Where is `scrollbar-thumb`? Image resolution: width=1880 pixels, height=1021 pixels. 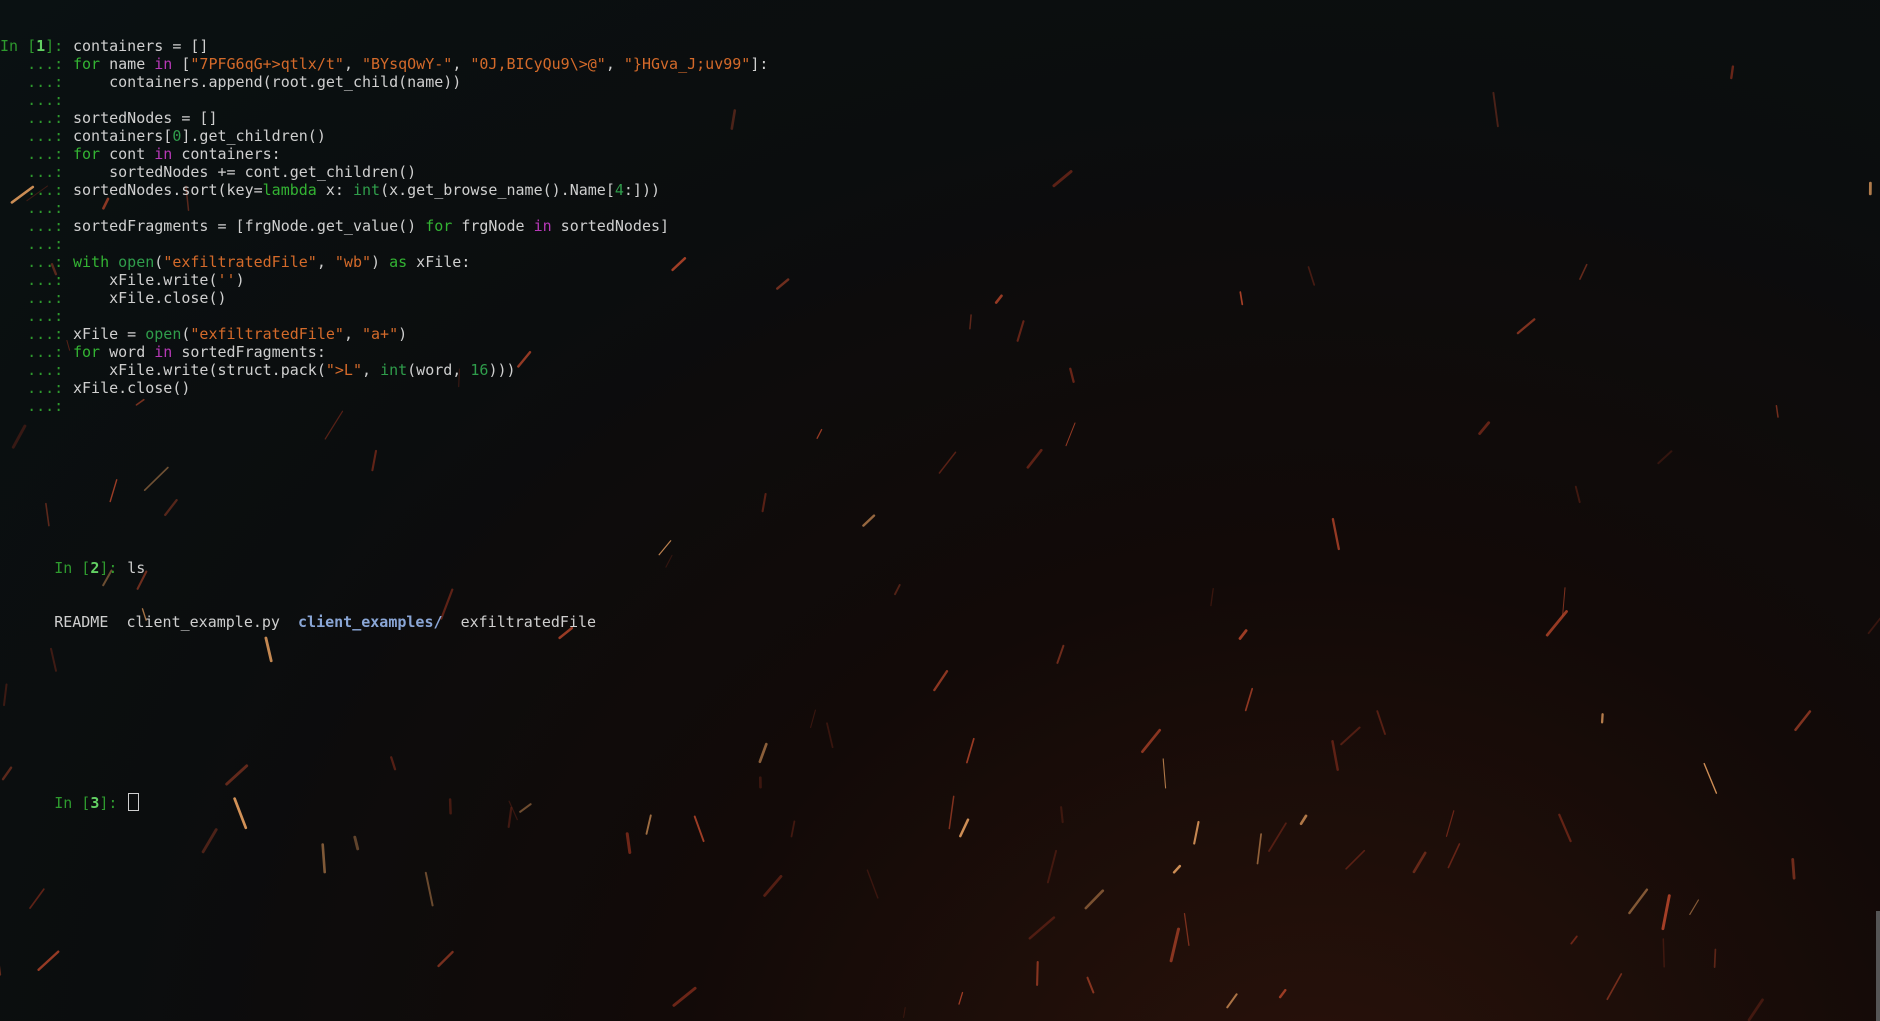 scrollbar-thumb is located at coordinates (1878, 966).